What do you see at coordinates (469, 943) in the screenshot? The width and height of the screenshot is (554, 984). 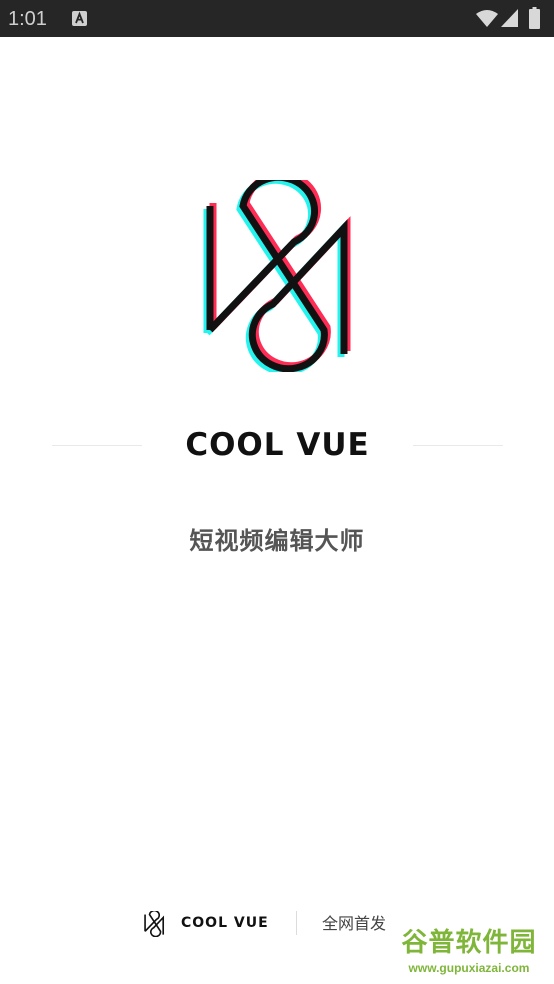 I see `watermark-site-name: 谷普软件园` at bounding box center [469, 943].